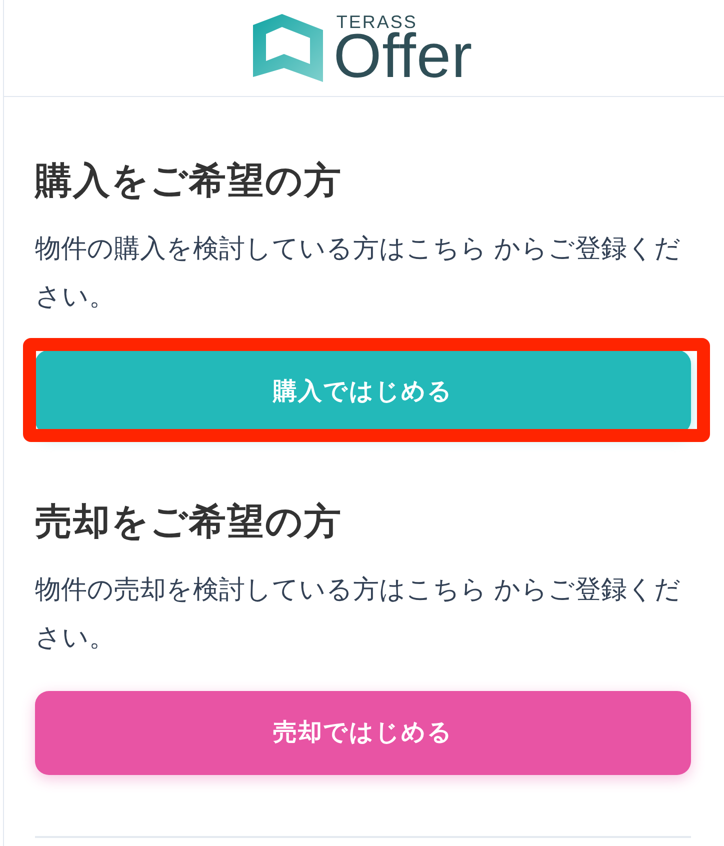 Image resolution: width=724 pixels, height=846 pixels. I want to click on section-description: 物件の購入を検討している方はこちら からご登録ください。, so click(358, 272).